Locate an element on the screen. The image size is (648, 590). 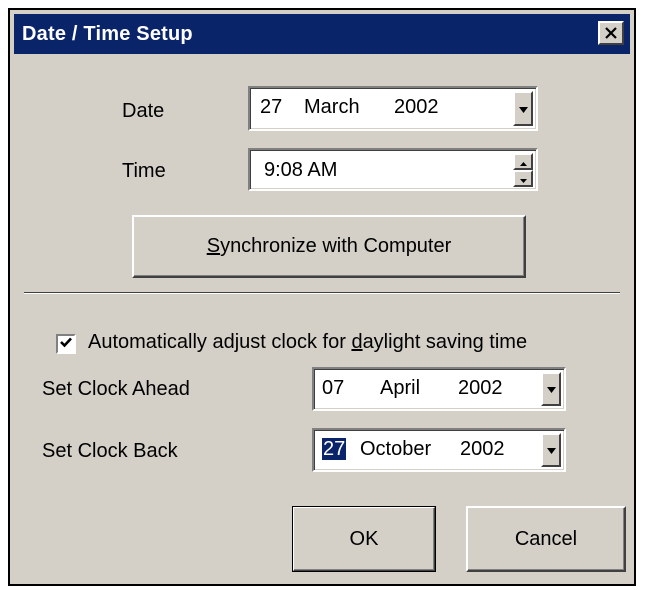
time-picker: 9:08 AM is located at coordinates (393, 169).